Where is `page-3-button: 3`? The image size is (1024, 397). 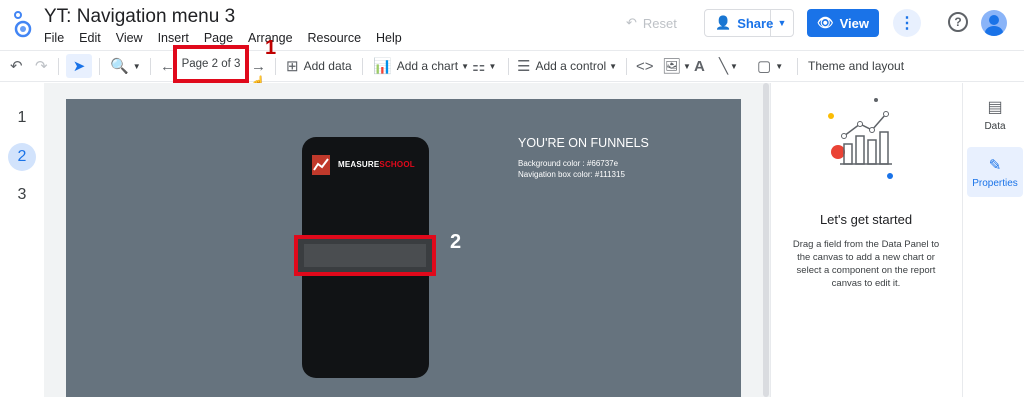 page-3-button: 3 is located at coordinates (22, 195).